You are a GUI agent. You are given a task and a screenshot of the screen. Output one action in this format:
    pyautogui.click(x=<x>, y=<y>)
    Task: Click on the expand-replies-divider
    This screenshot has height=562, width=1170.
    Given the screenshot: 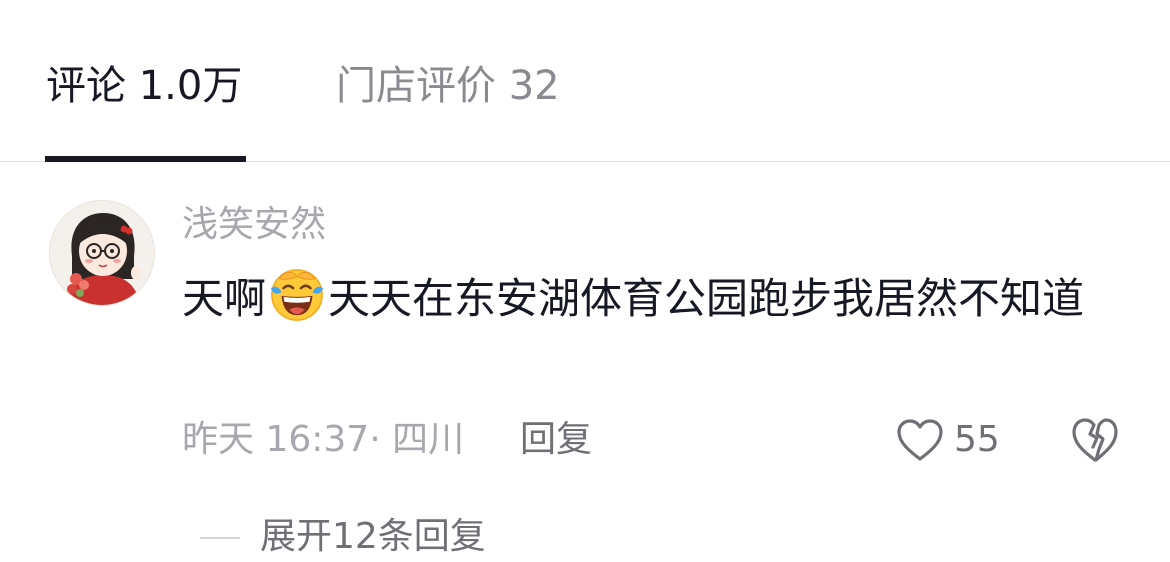 What is the action you would take?
    pyautogui.click(x=220, y=538)
    